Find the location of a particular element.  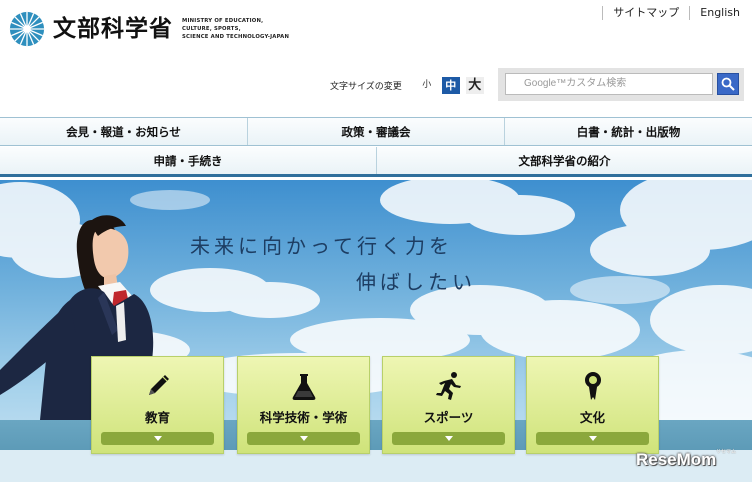

utility-links: サイトマップ English is located at coordinates (671, 13).